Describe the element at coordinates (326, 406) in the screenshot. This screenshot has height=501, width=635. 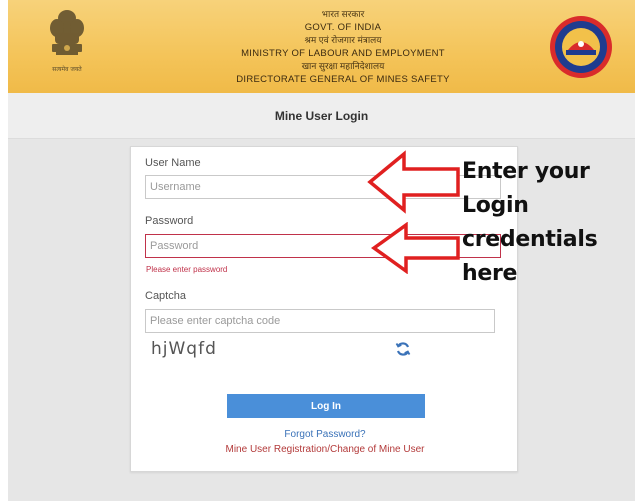
I see `login-button: Log In` at that location.